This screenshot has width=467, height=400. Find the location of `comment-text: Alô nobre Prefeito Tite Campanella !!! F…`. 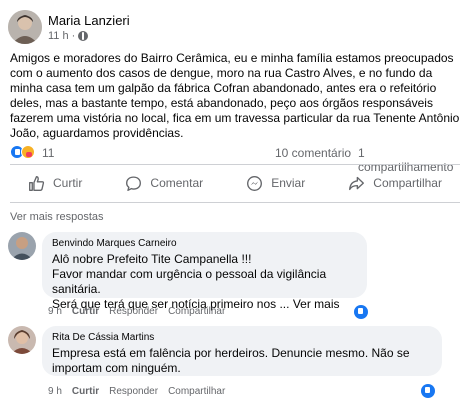

comment-text: Alô nobre Prefeito Tite Campanella !!! F… is located at coordinates (196, 281).